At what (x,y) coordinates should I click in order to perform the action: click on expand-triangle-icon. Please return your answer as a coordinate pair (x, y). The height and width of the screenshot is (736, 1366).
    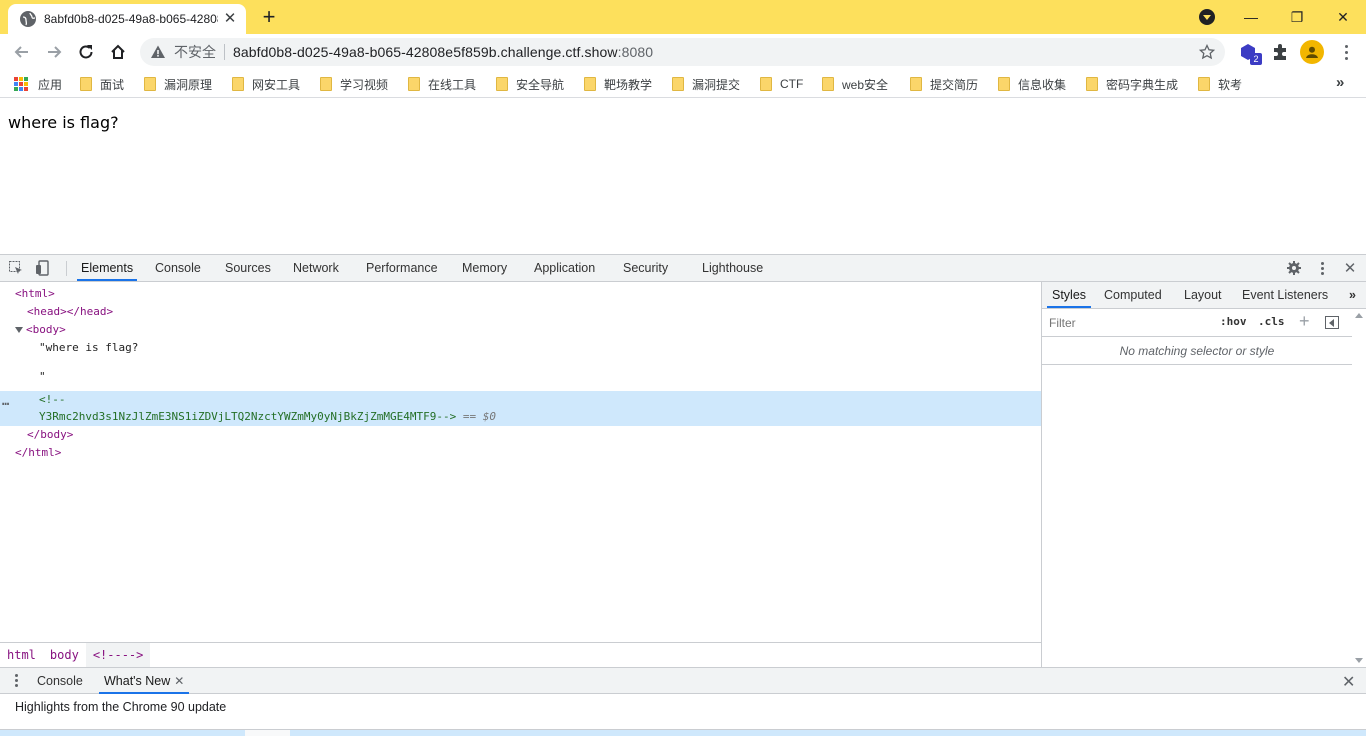
    Looking at the image, I should click on (19, 330).